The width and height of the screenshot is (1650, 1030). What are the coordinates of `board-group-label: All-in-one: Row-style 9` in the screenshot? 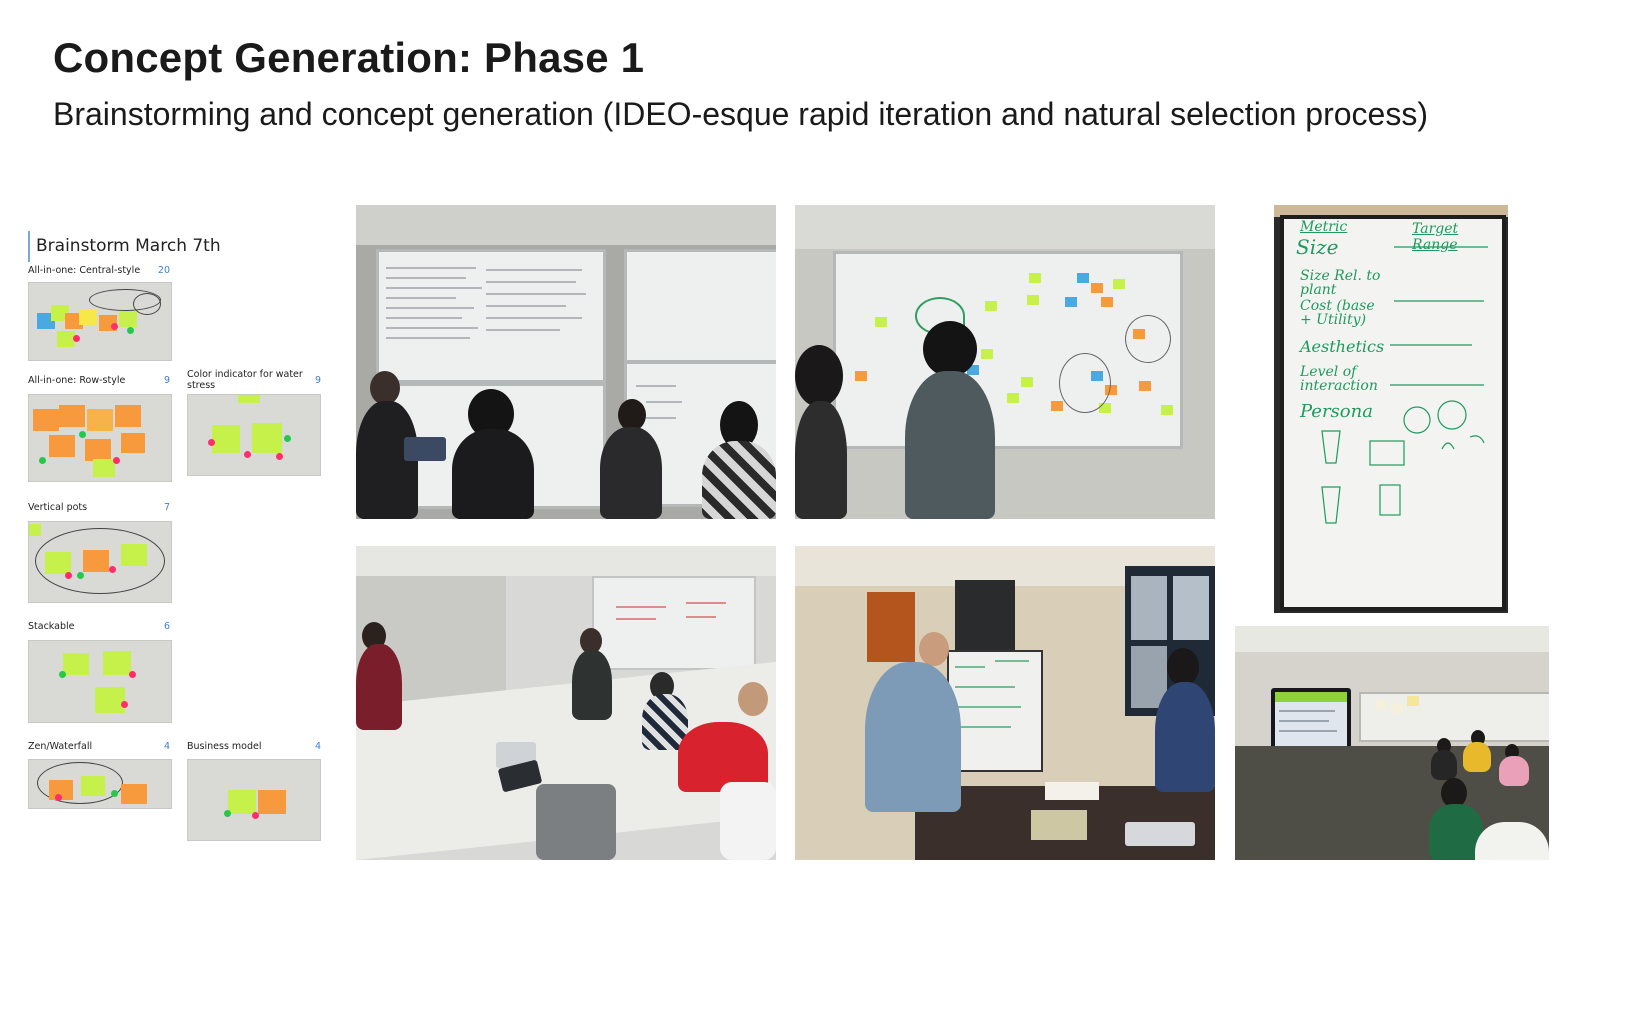 It's located at (99, 380).